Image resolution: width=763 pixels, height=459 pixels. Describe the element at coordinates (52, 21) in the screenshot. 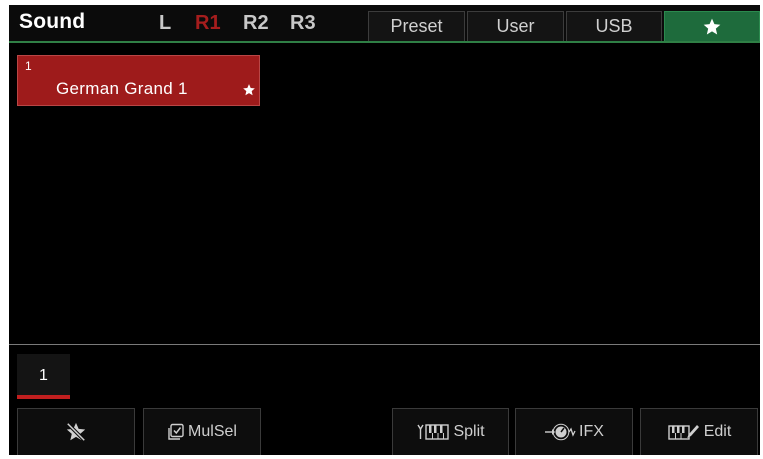

I see `page-title: Sound` at that location.